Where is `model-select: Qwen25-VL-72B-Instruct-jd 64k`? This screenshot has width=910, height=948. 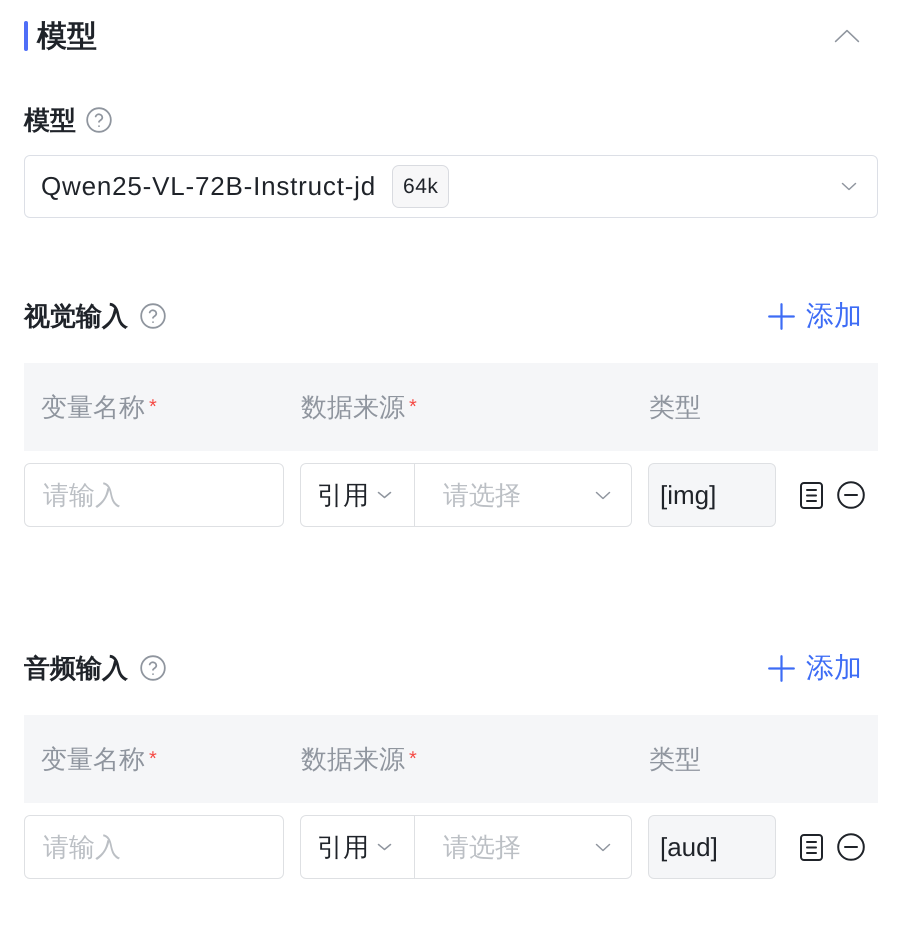
model-select: Qwen25-VL-72B-Instruct-jd 64k is located at coordinates (451, 186).